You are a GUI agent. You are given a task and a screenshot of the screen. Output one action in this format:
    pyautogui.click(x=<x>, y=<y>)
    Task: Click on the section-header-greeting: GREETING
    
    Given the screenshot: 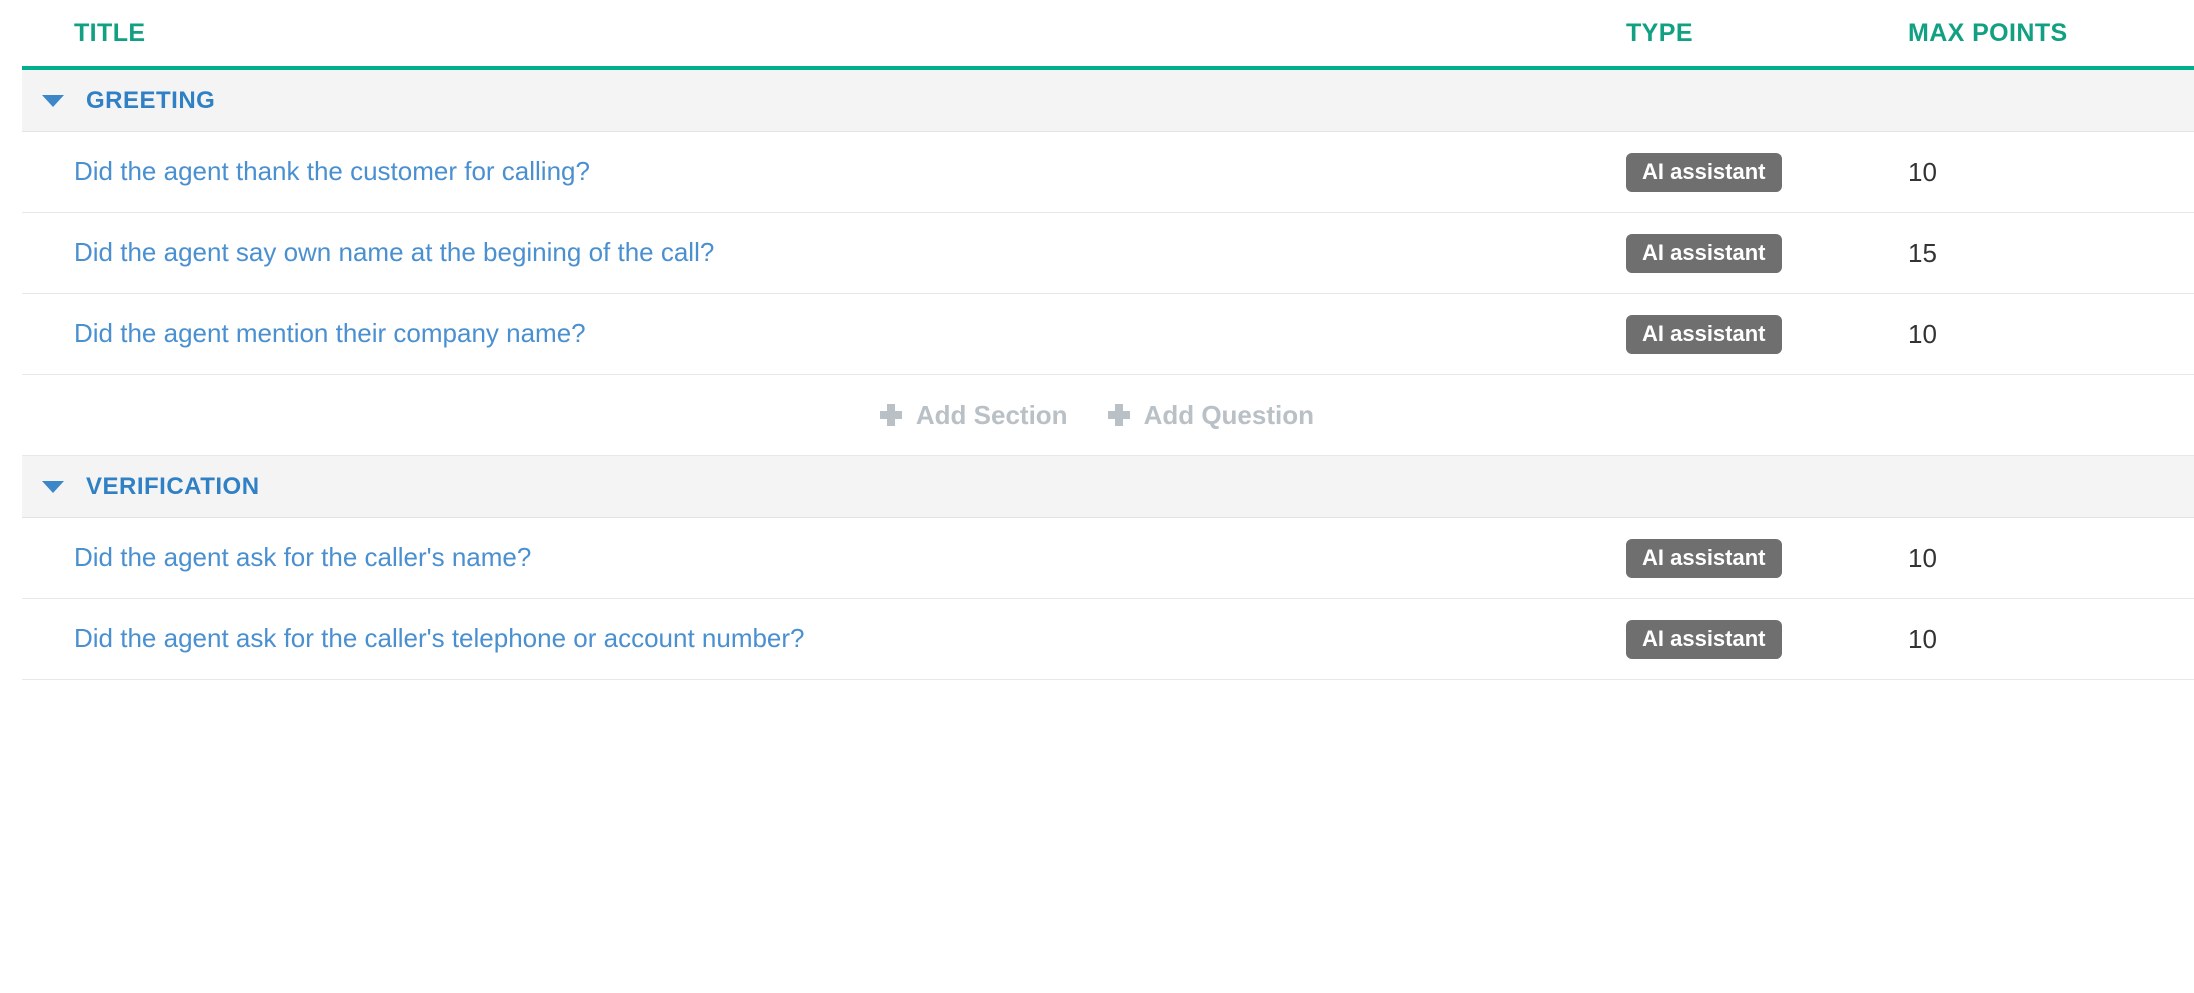 What is the action you would take?
    pyautogui.click(x=1108, y=101)
    